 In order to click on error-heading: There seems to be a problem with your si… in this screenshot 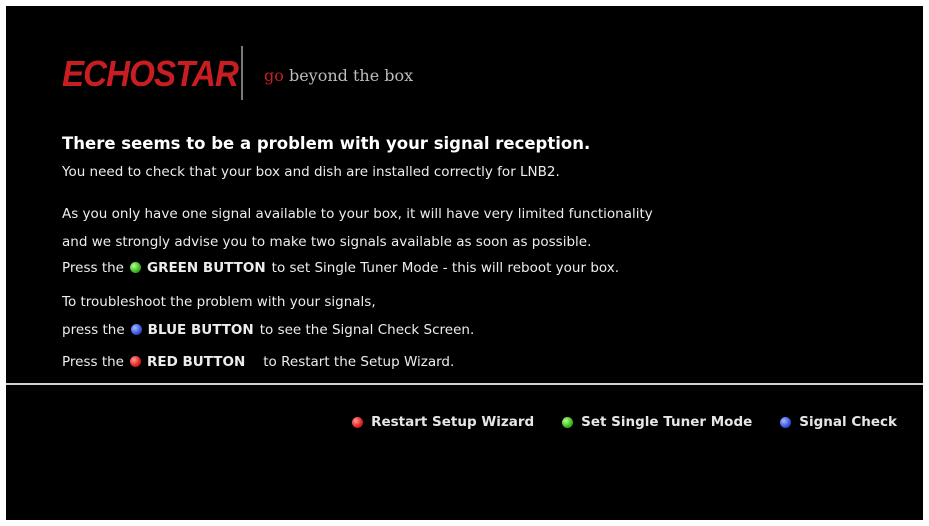, I will do `click(326, 143)`.